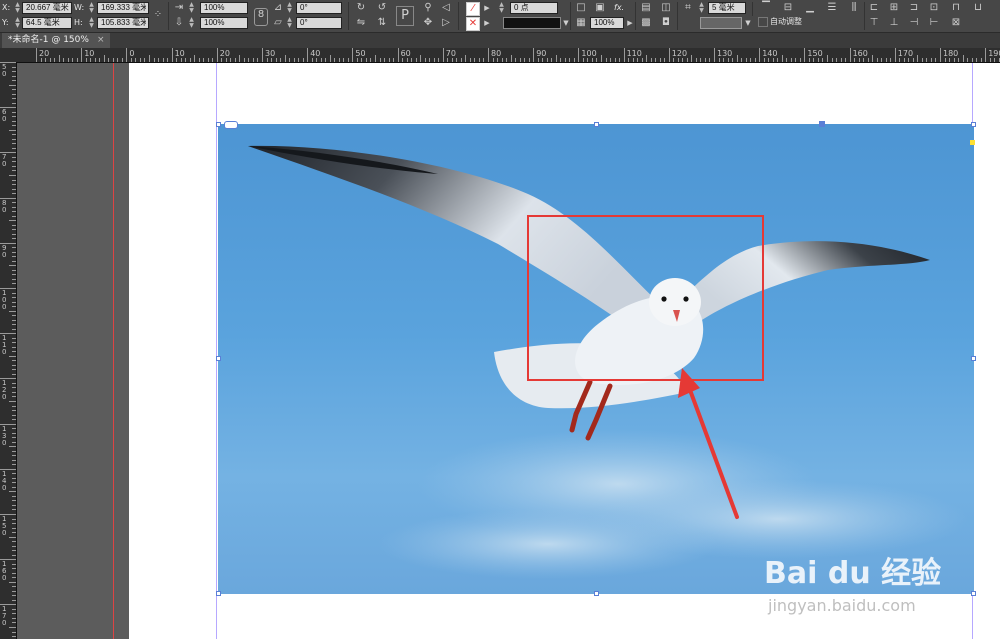 Image resolution: width=1000 pixels, height=639 pixels. Describe the element at coordinates (788, 8) in the screenshot. I see `align-vcenter-icon: ⊟` at that location.